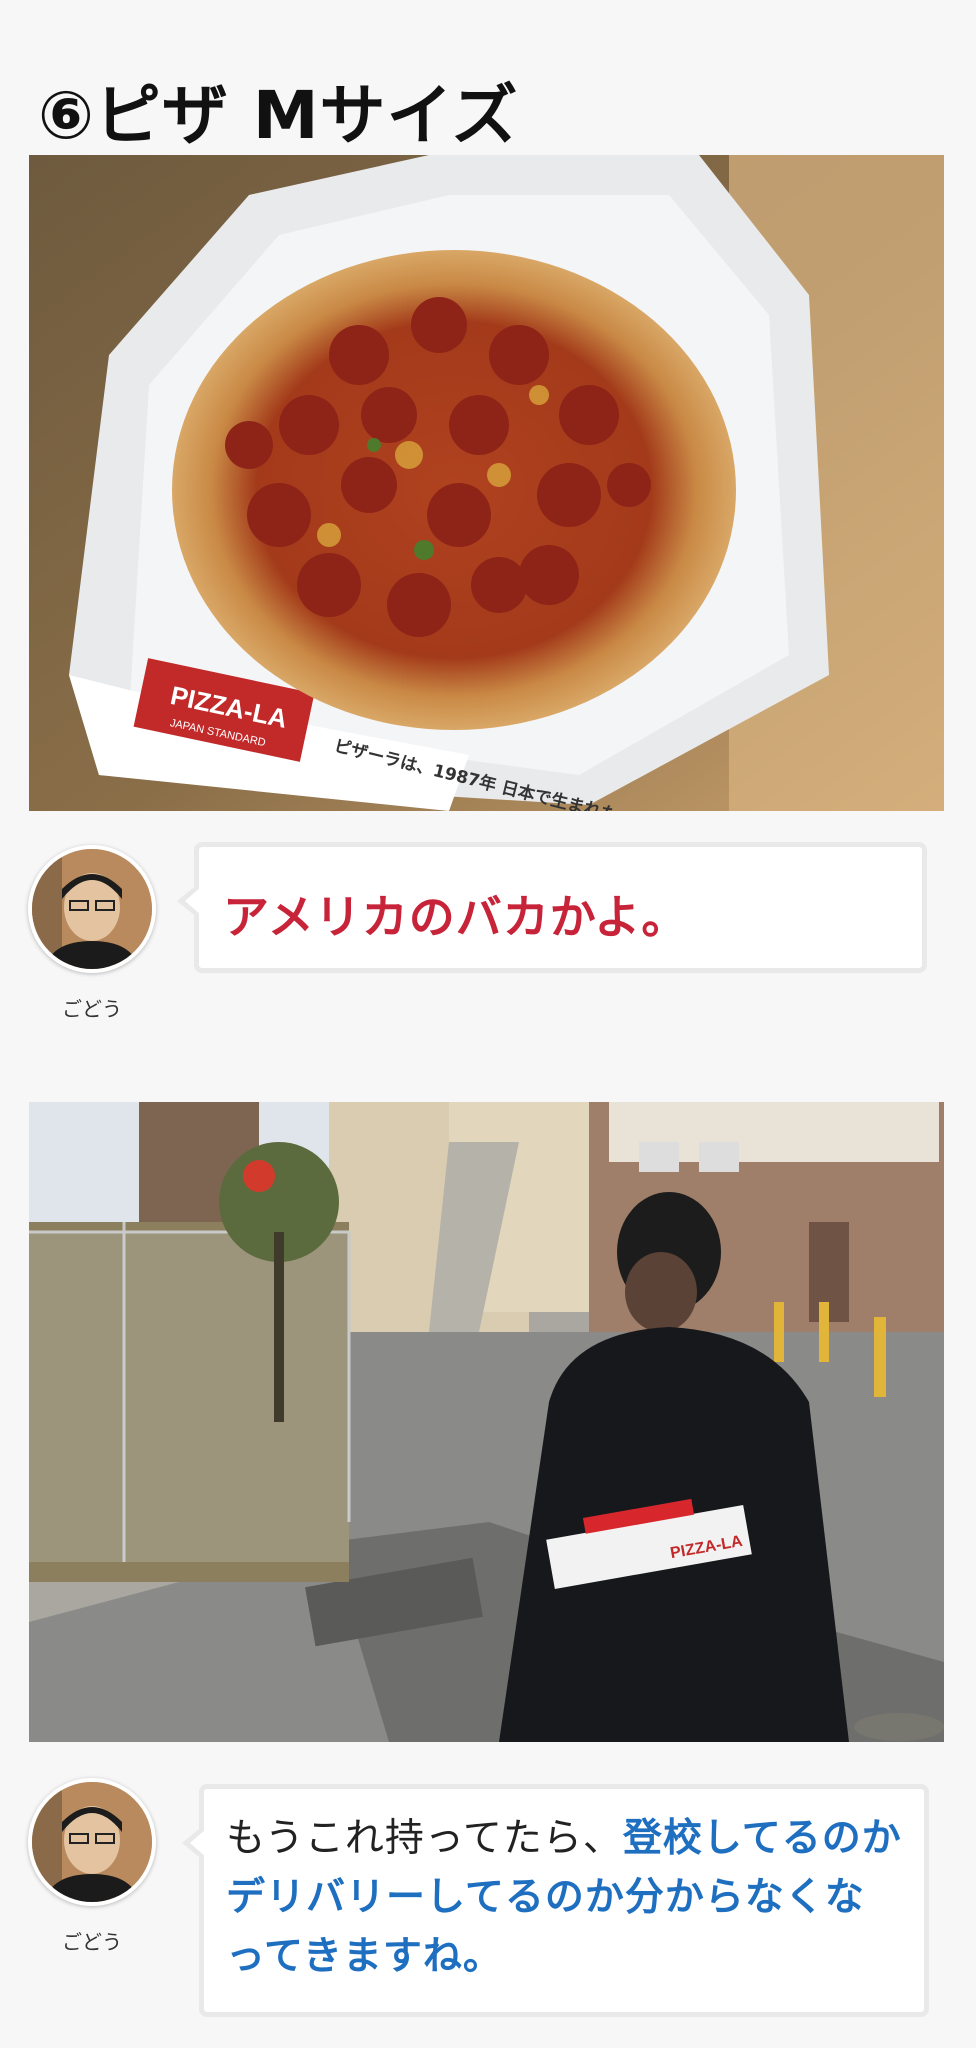 Image resolution: width=976 pixels, height=2048 pixels. I want to click on speech-bubble: アメリカのバカかよ。, so click(552, 907).